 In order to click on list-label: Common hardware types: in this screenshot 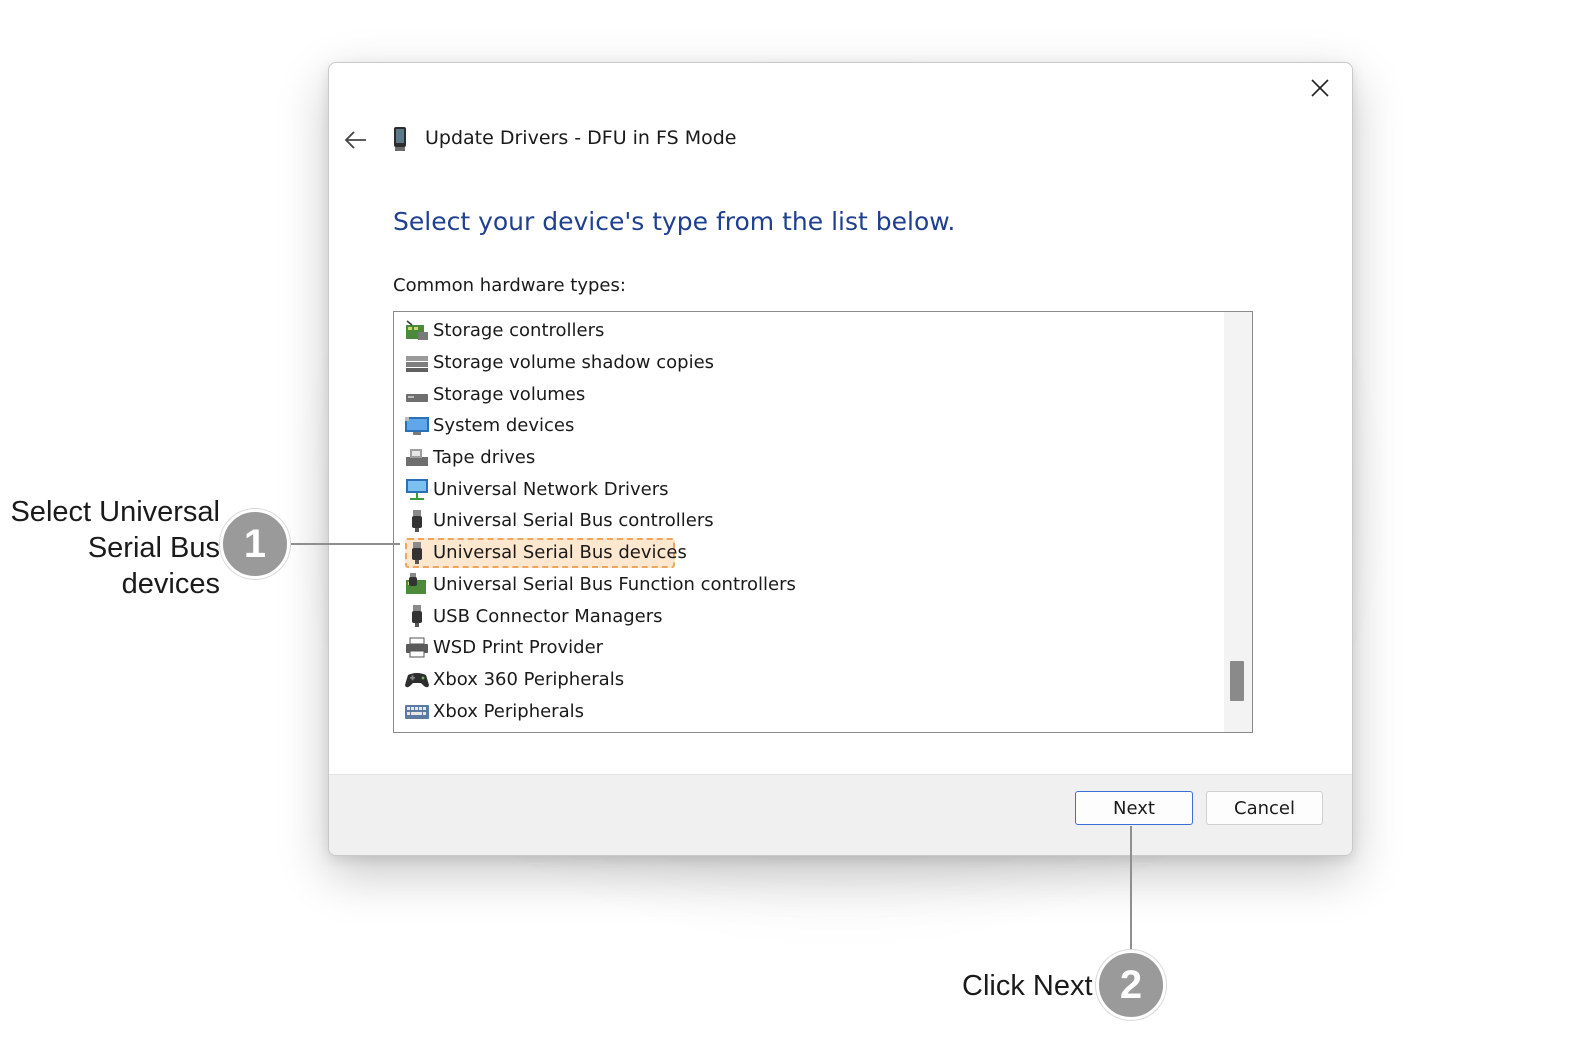, I will do `click(509, 285)`.